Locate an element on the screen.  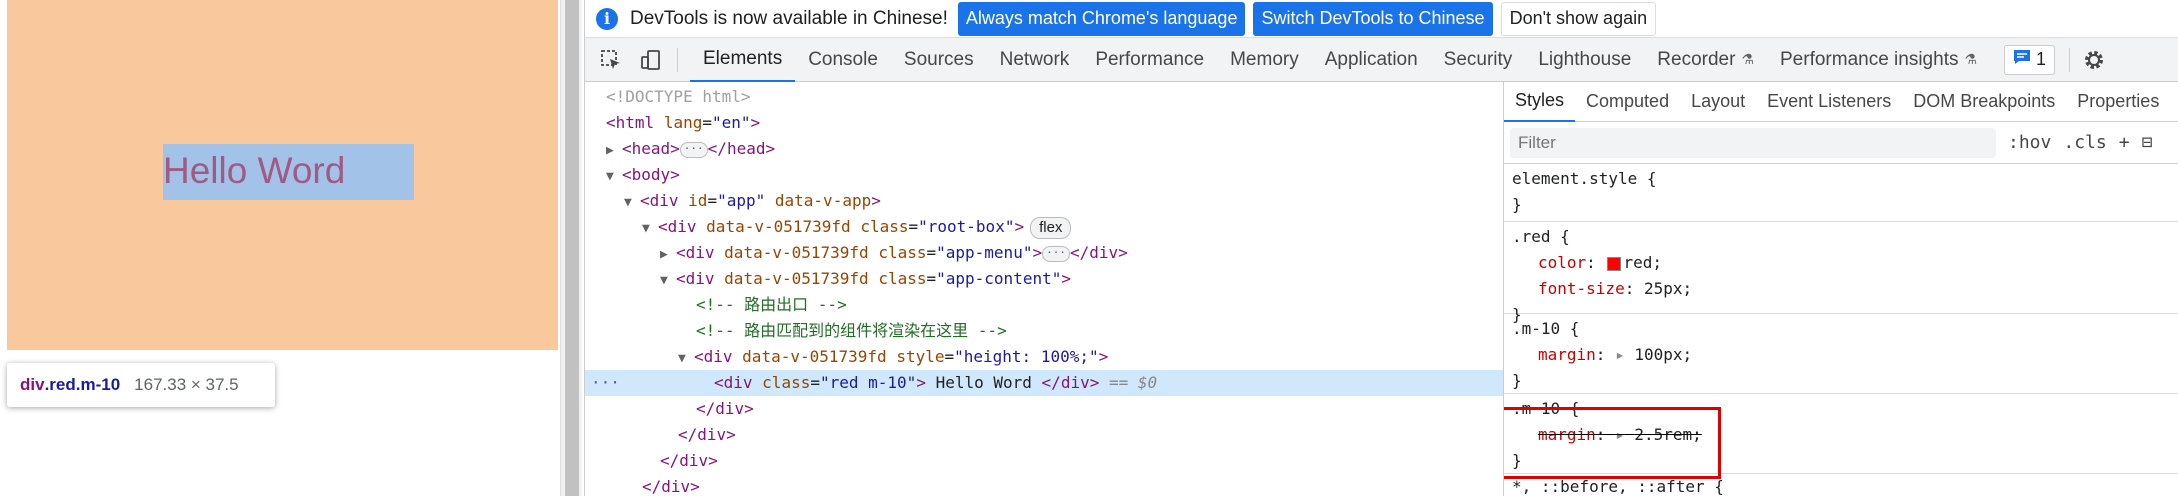
settings-gear-icon is located at coordinates (2094, 60).